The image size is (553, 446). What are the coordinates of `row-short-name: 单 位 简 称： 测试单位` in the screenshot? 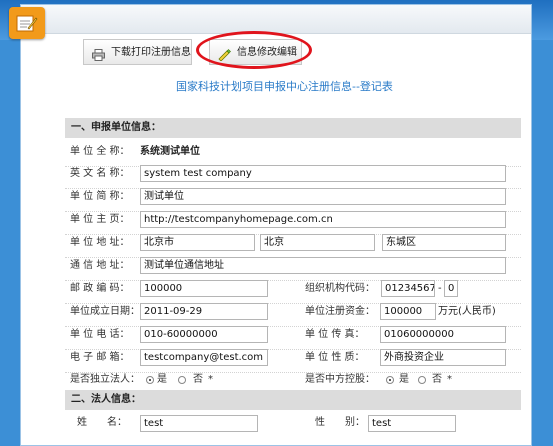 It's located at (293, 199).